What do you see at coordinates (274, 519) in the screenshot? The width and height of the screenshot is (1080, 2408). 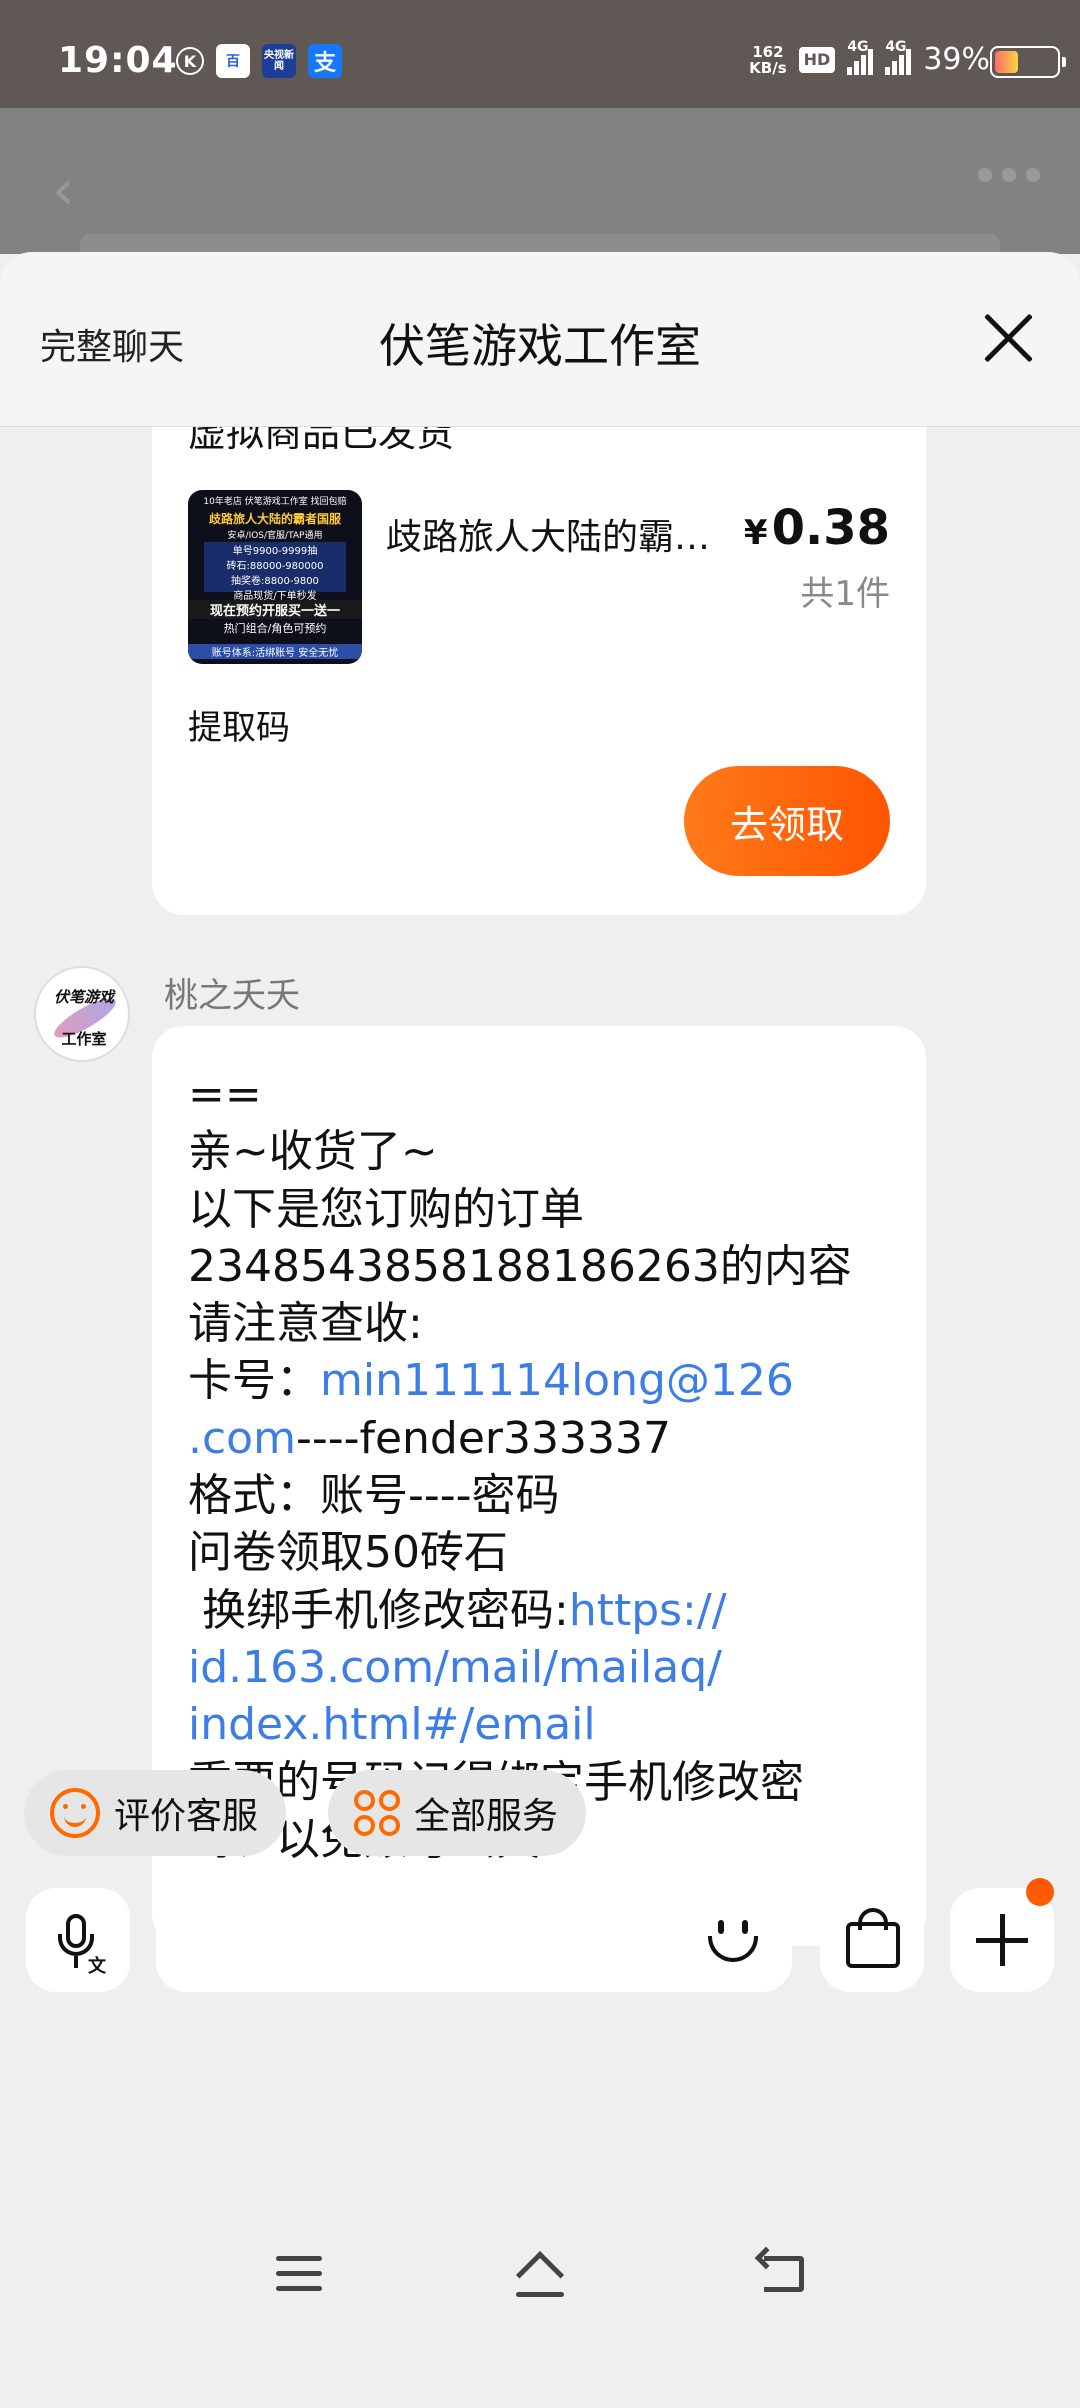 I see `product-image-line: 歧路旅人大陆的霸者国服` at bounding box center [274, 519].